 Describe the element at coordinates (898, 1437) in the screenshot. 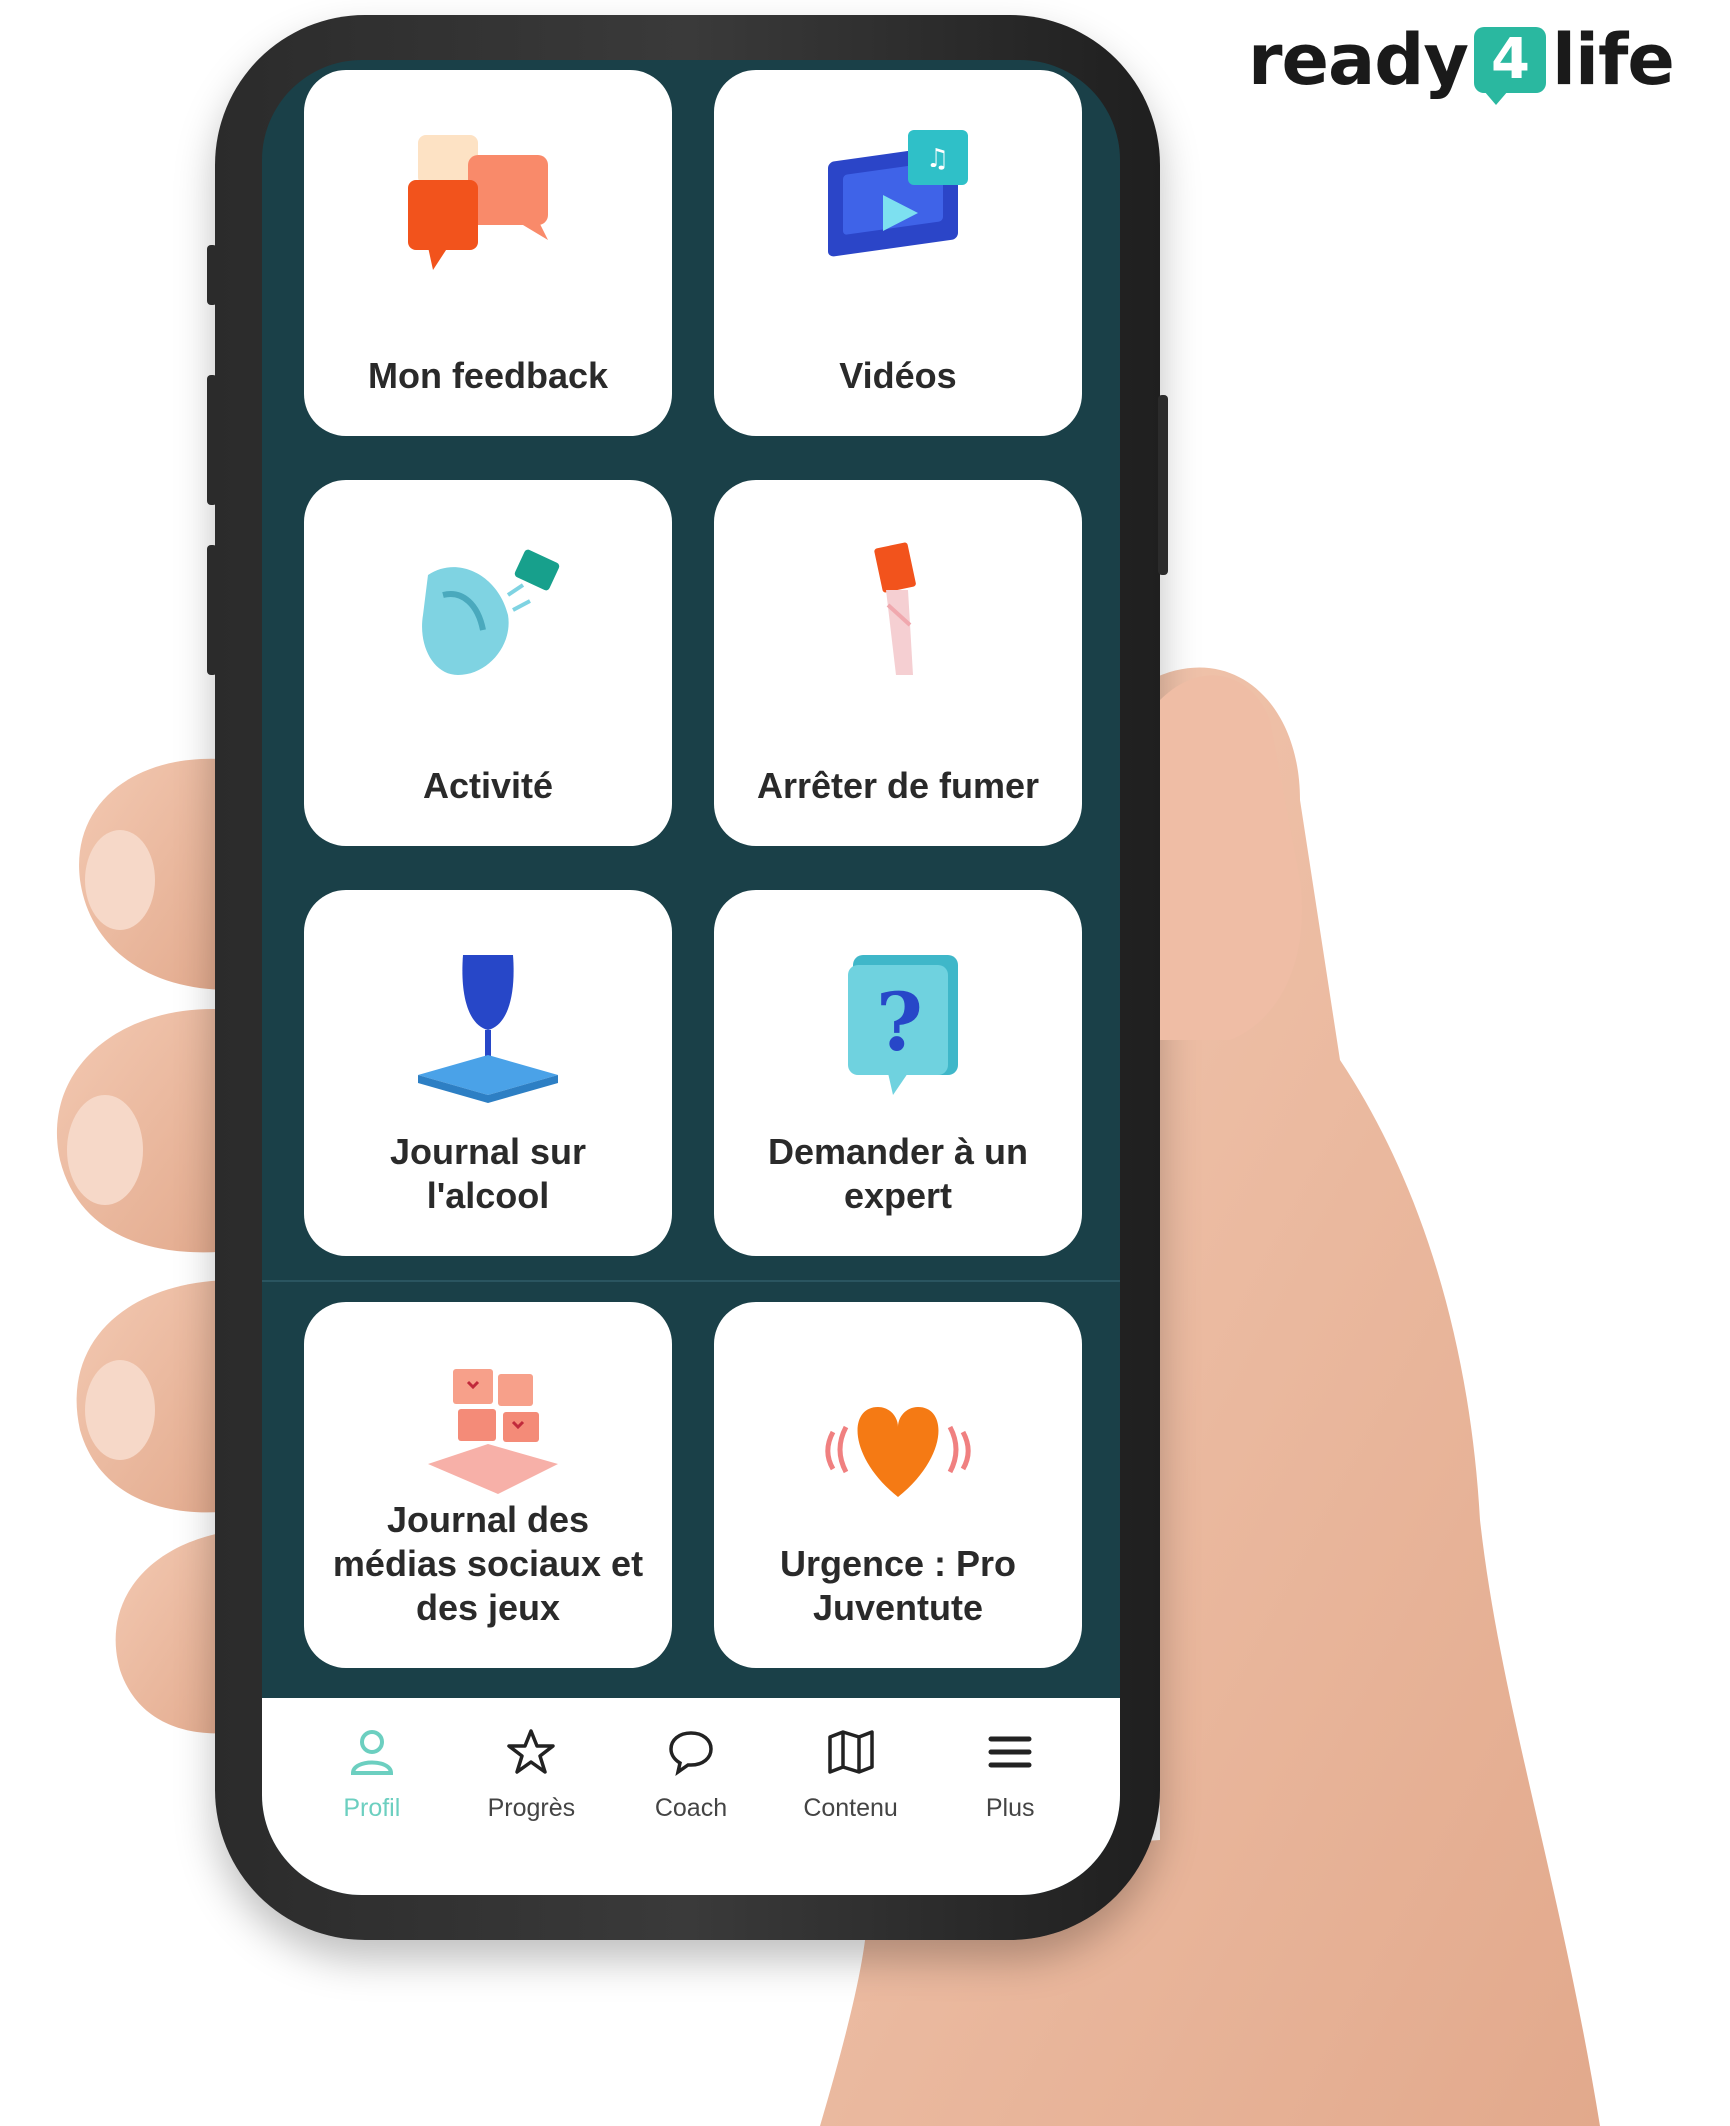

I see `heart-icon` at that location.